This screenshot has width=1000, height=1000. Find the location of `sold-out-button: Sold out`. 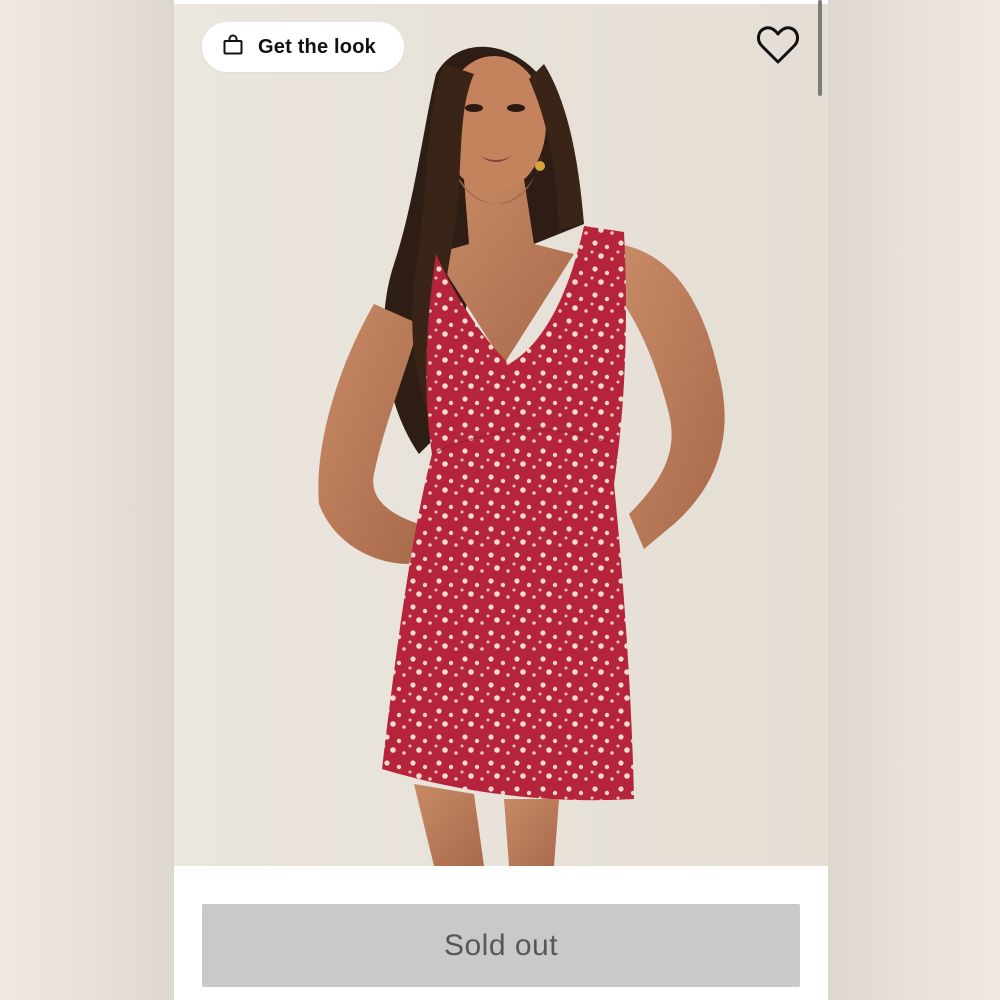

sold-out-button: Sold out is located at coordinates (501, 945).